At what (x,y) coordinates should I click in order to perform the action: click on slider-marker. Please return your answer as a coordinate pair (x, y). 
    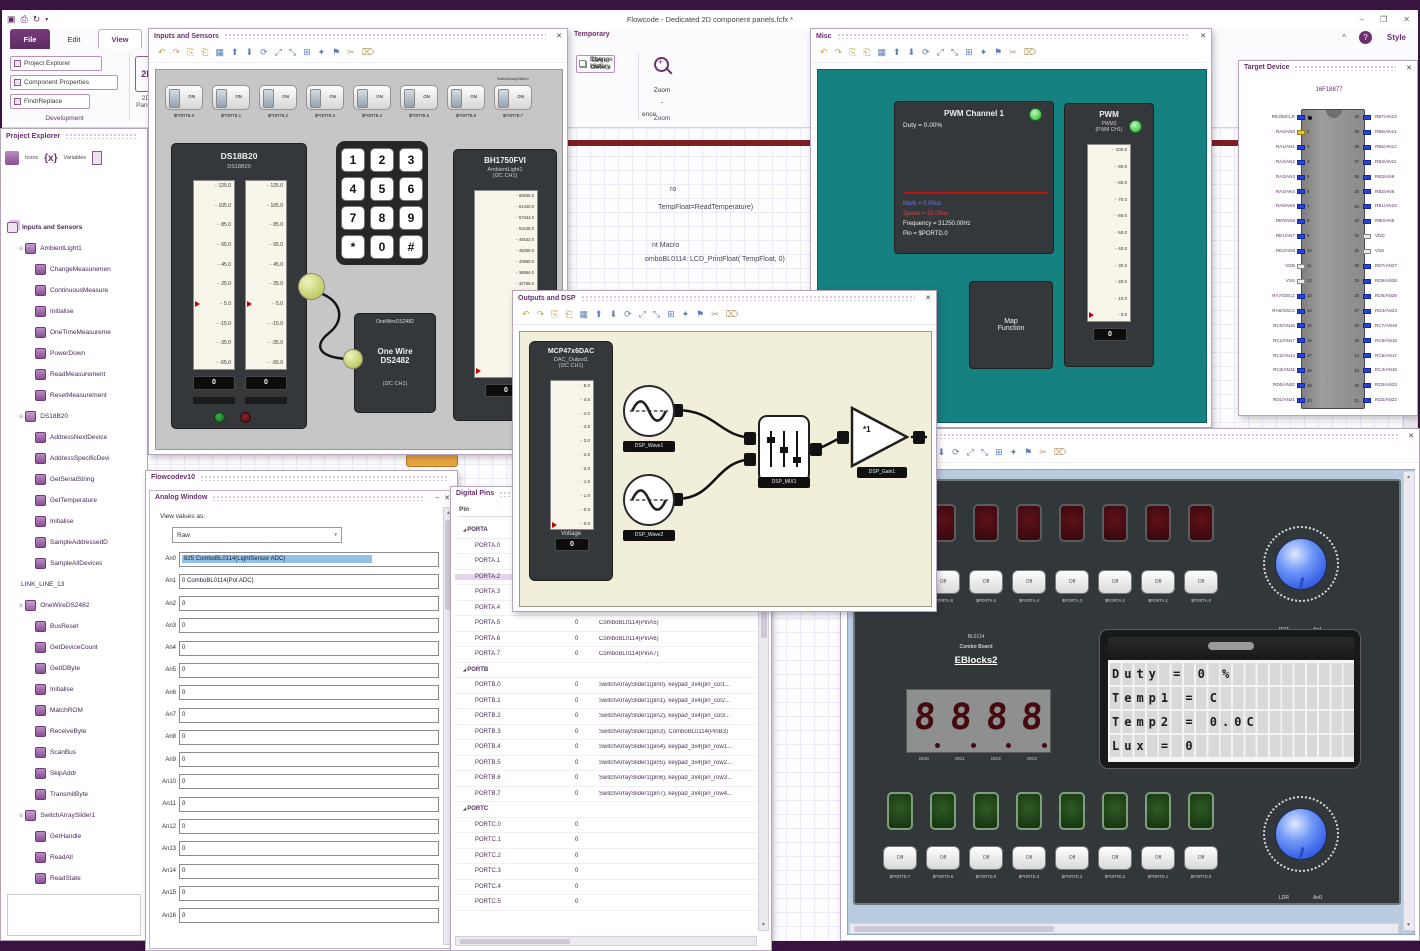
    Looking at the image, I should click on (478, 370).